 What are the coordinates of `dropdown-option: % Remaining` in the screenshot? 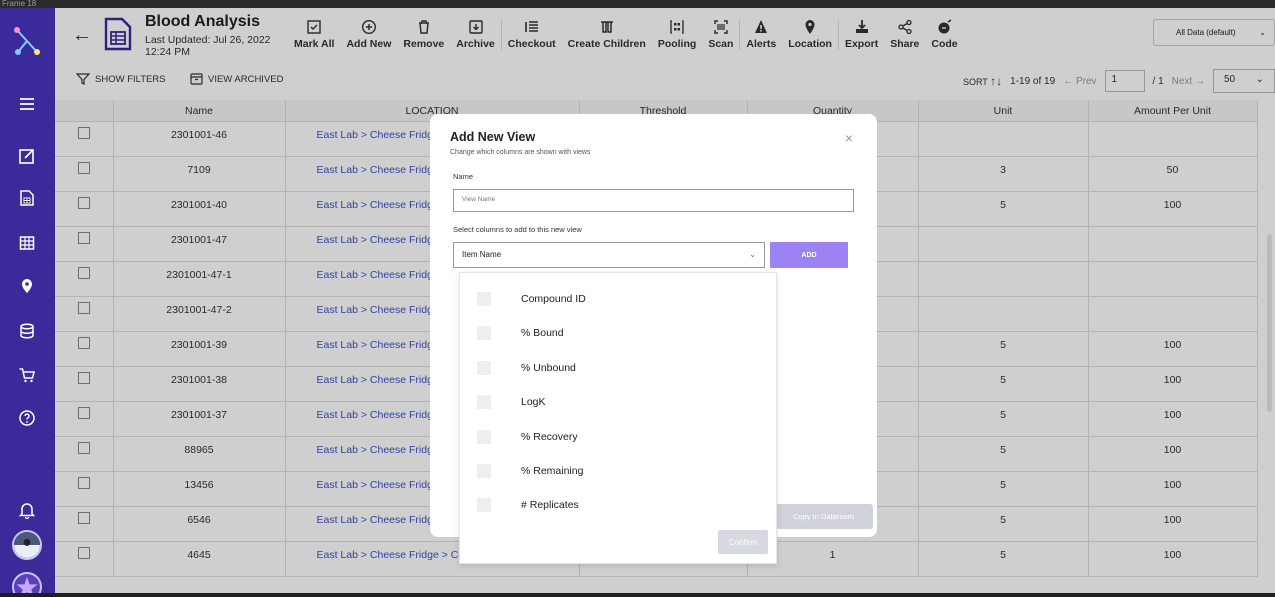 It's located at (530, 471).